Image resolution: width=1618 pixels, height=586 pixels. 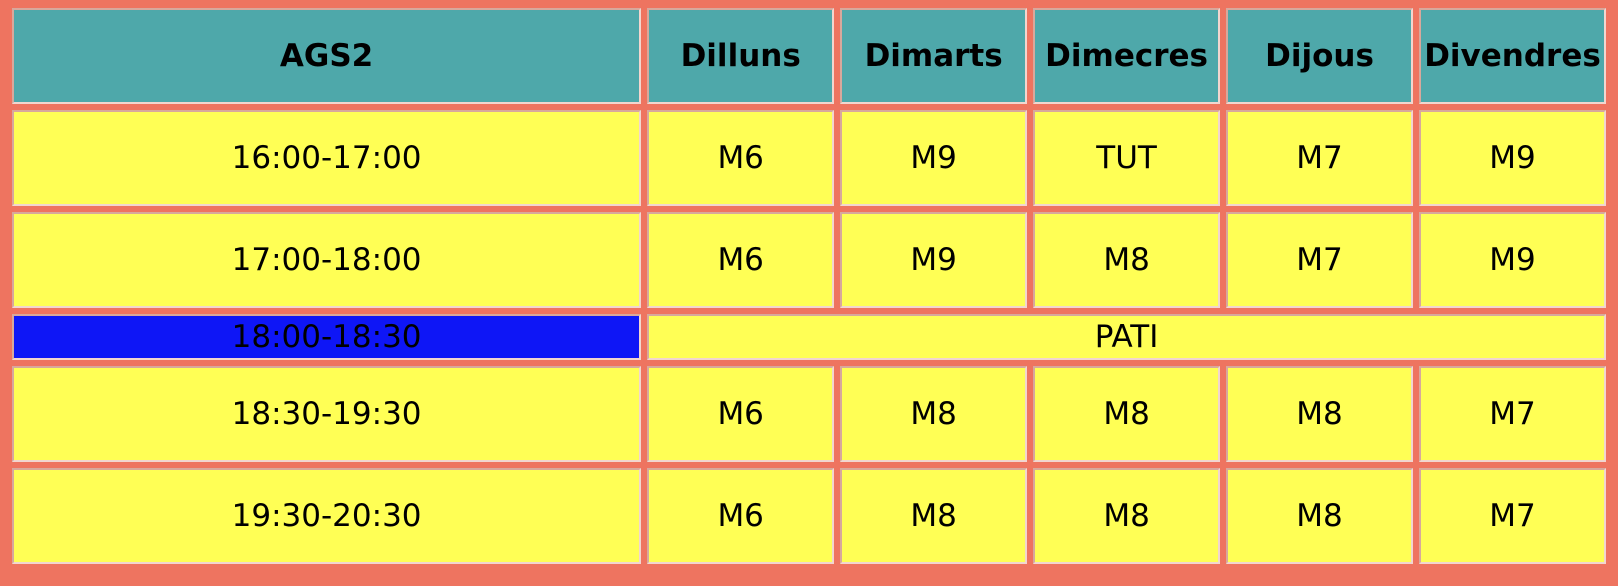 What do you see at coordinates (327, 56) in the screenshot?
I see `group-header: AGS2` at bounding box center [327, 56].